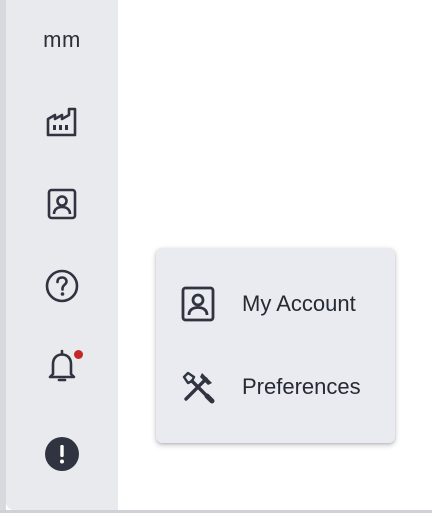 The width and height of the screenshot is (432, 513). Describe the element at coordinates (299, 303) in the screenshot. I see `menu-item-label: My Account` at that location.